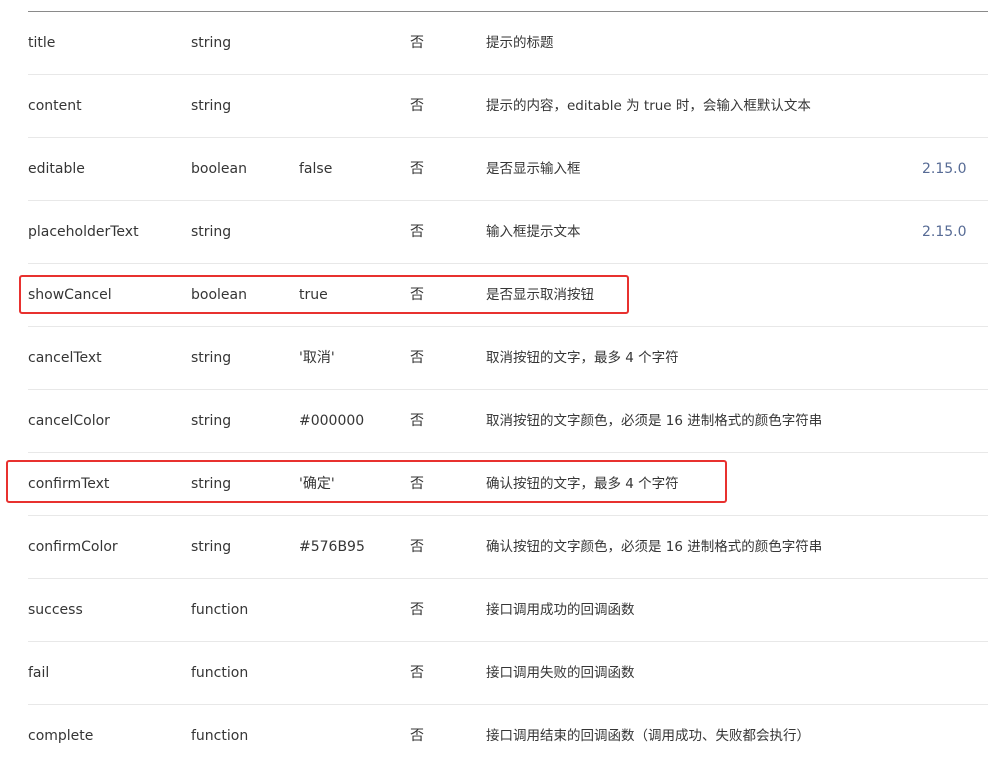 The height and width of the screenshot is (767, 1001). I want to click on param-name: confirmColor, so click(73, 547).